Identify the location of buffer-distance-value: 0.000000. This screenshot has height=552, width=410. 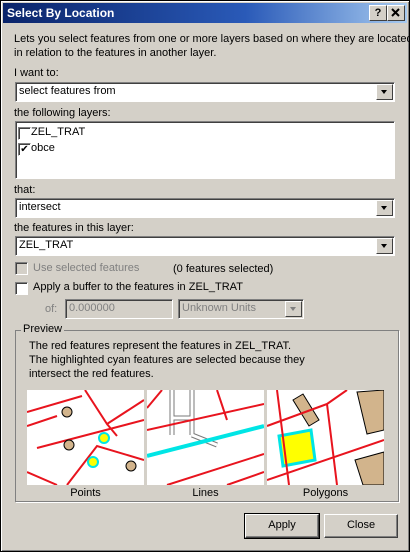
(92, 308).